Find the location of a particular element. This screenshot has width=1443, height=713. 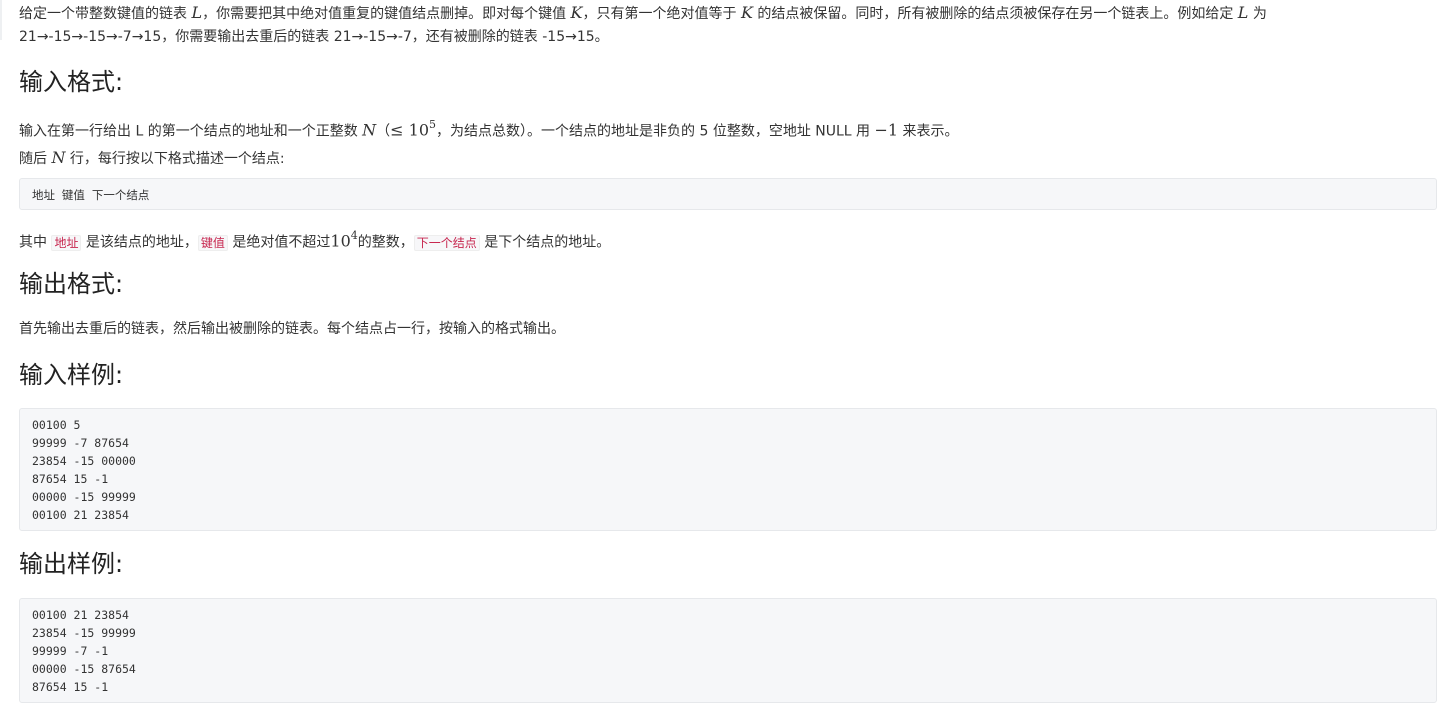

sample-output-heading: 输出样例: is located at coordinates (71, 564).